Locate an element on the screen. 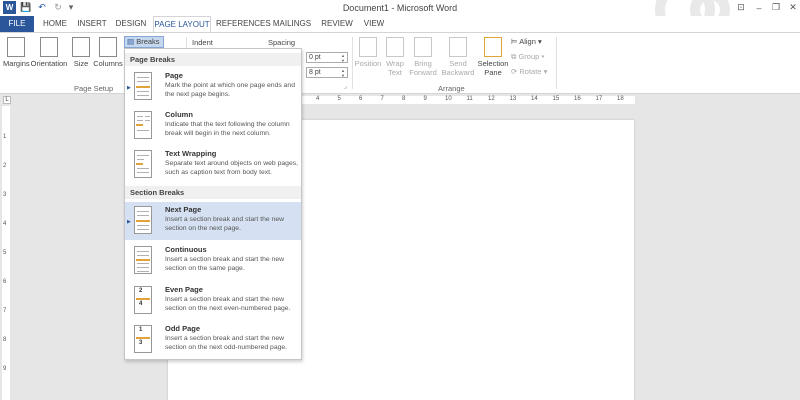  ruler-number: 1 is located at coordinates (5, 137).